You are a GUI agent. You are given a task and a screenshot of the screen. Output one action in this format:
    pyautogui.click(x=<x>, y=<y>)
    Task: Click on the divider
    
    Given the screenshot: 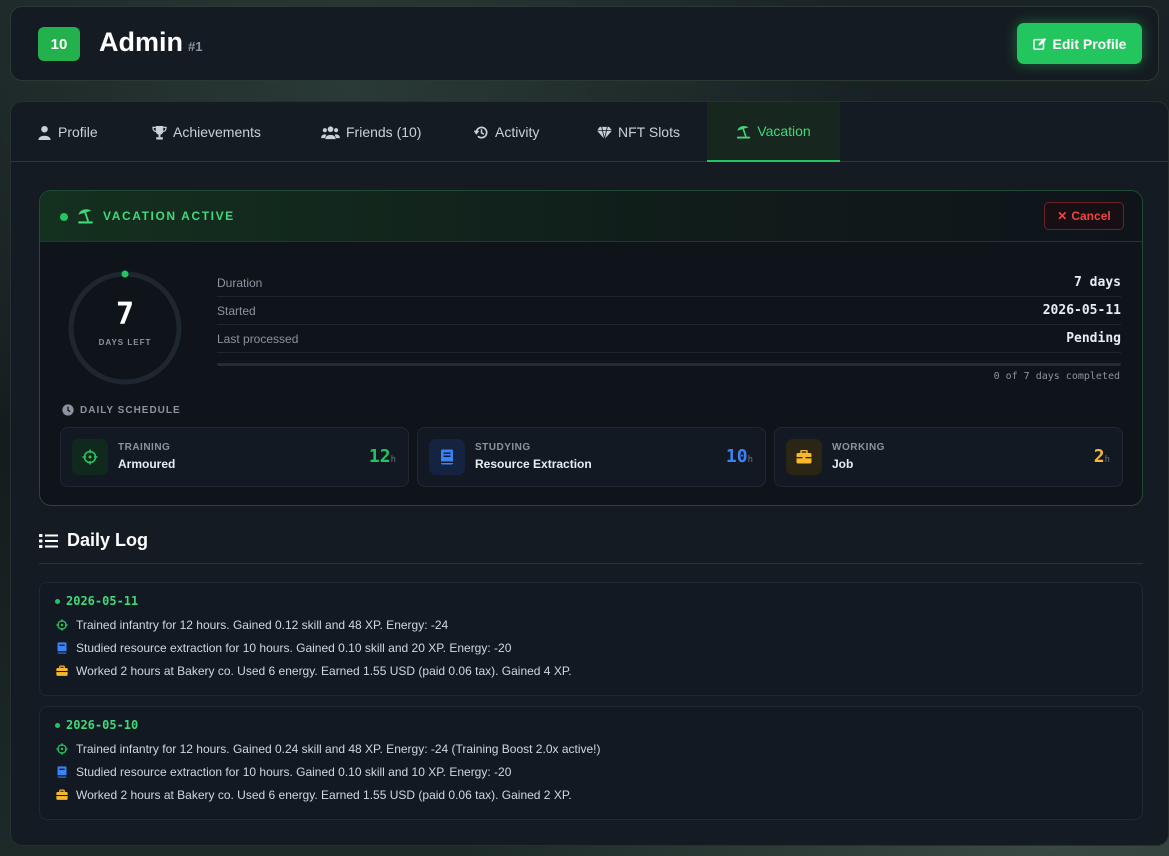 What is the action you would take?
    pyautogui.click(x=591, y=563)
    